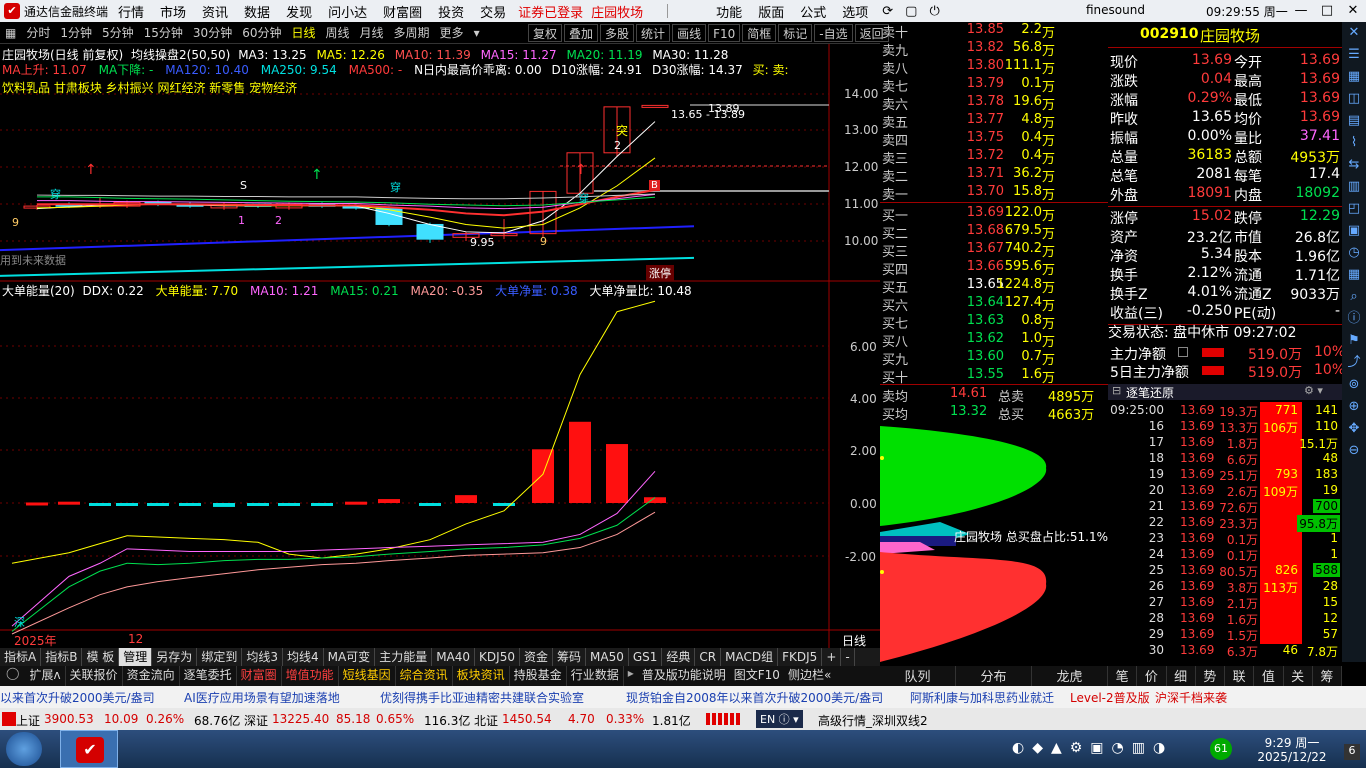 The image size is (1366, 768). I want to click on extension-tab: 财富圈, so click(259, 676).